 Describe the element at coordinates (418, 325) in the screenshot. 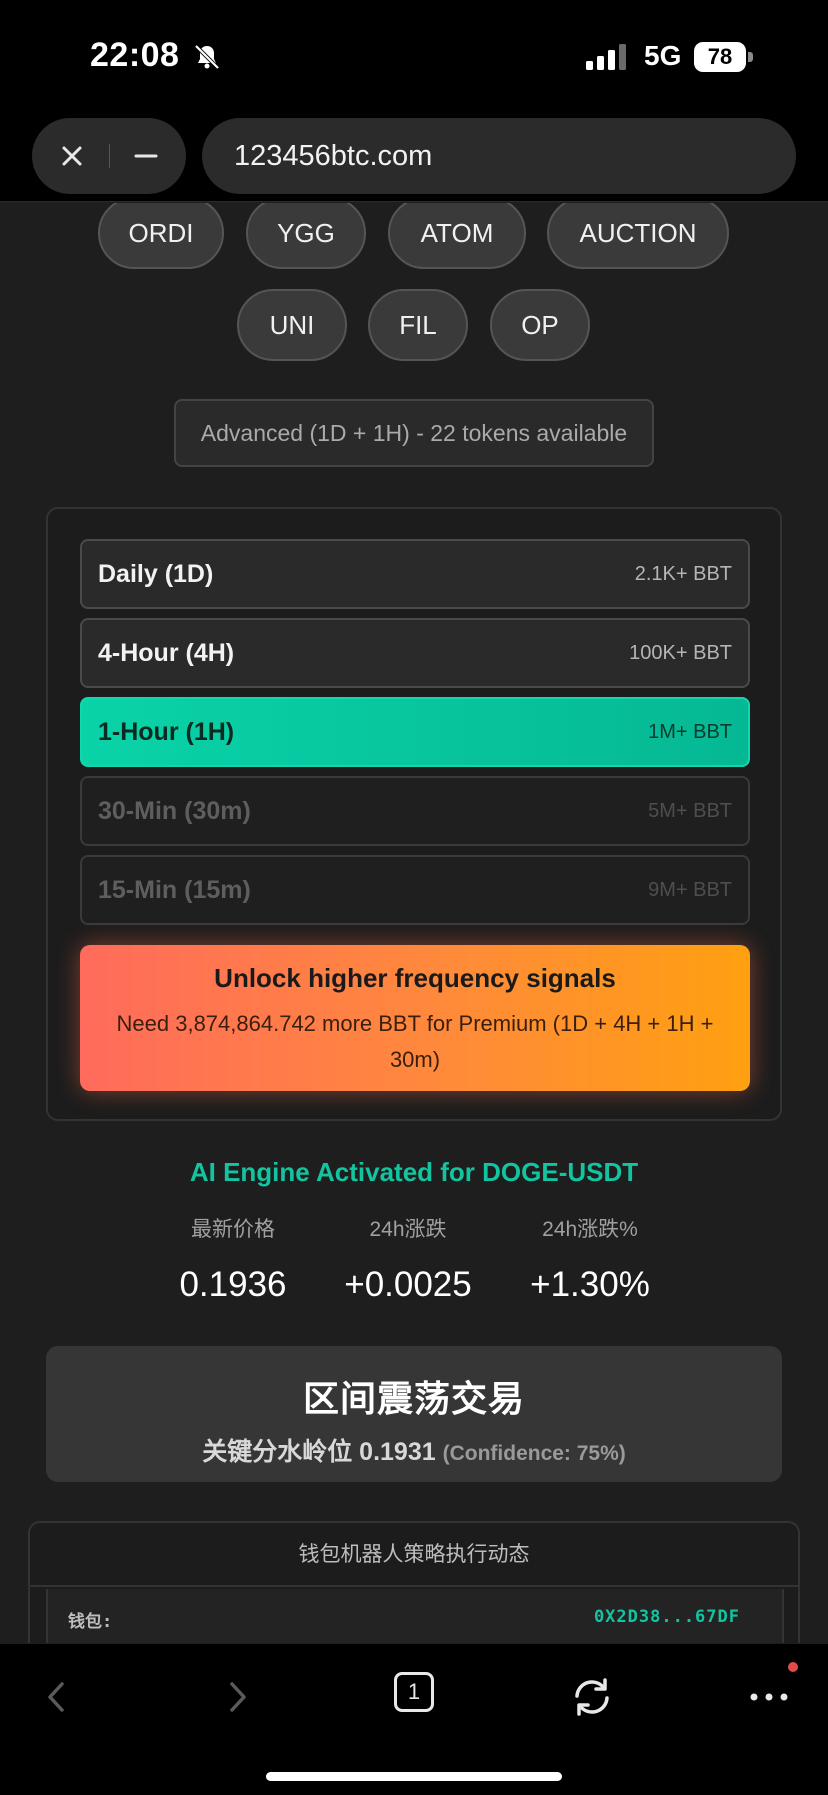

I see `token-chip-fil: FIL` at that location.